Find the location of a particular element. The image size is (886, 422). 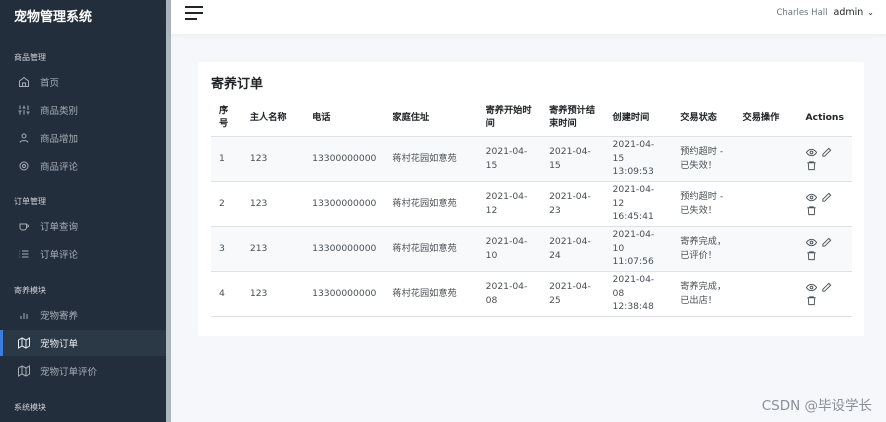

sidebar-item-pet-order: 宠物订单 is located at coordinates (83, 343).